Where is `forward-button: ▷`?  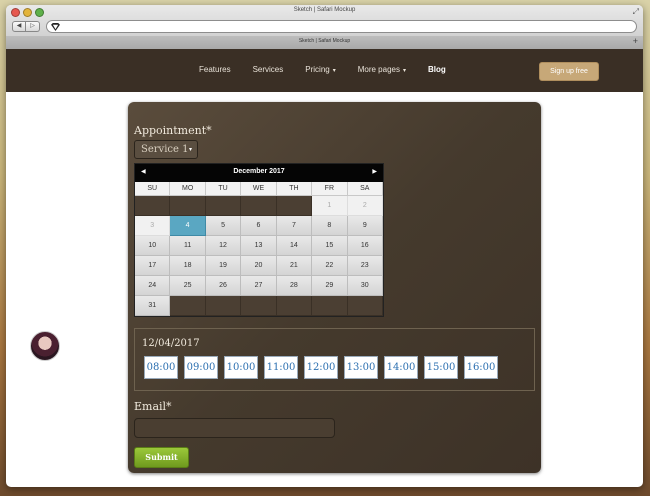
forward-button: ▷ is located at coordinates (33, 26).